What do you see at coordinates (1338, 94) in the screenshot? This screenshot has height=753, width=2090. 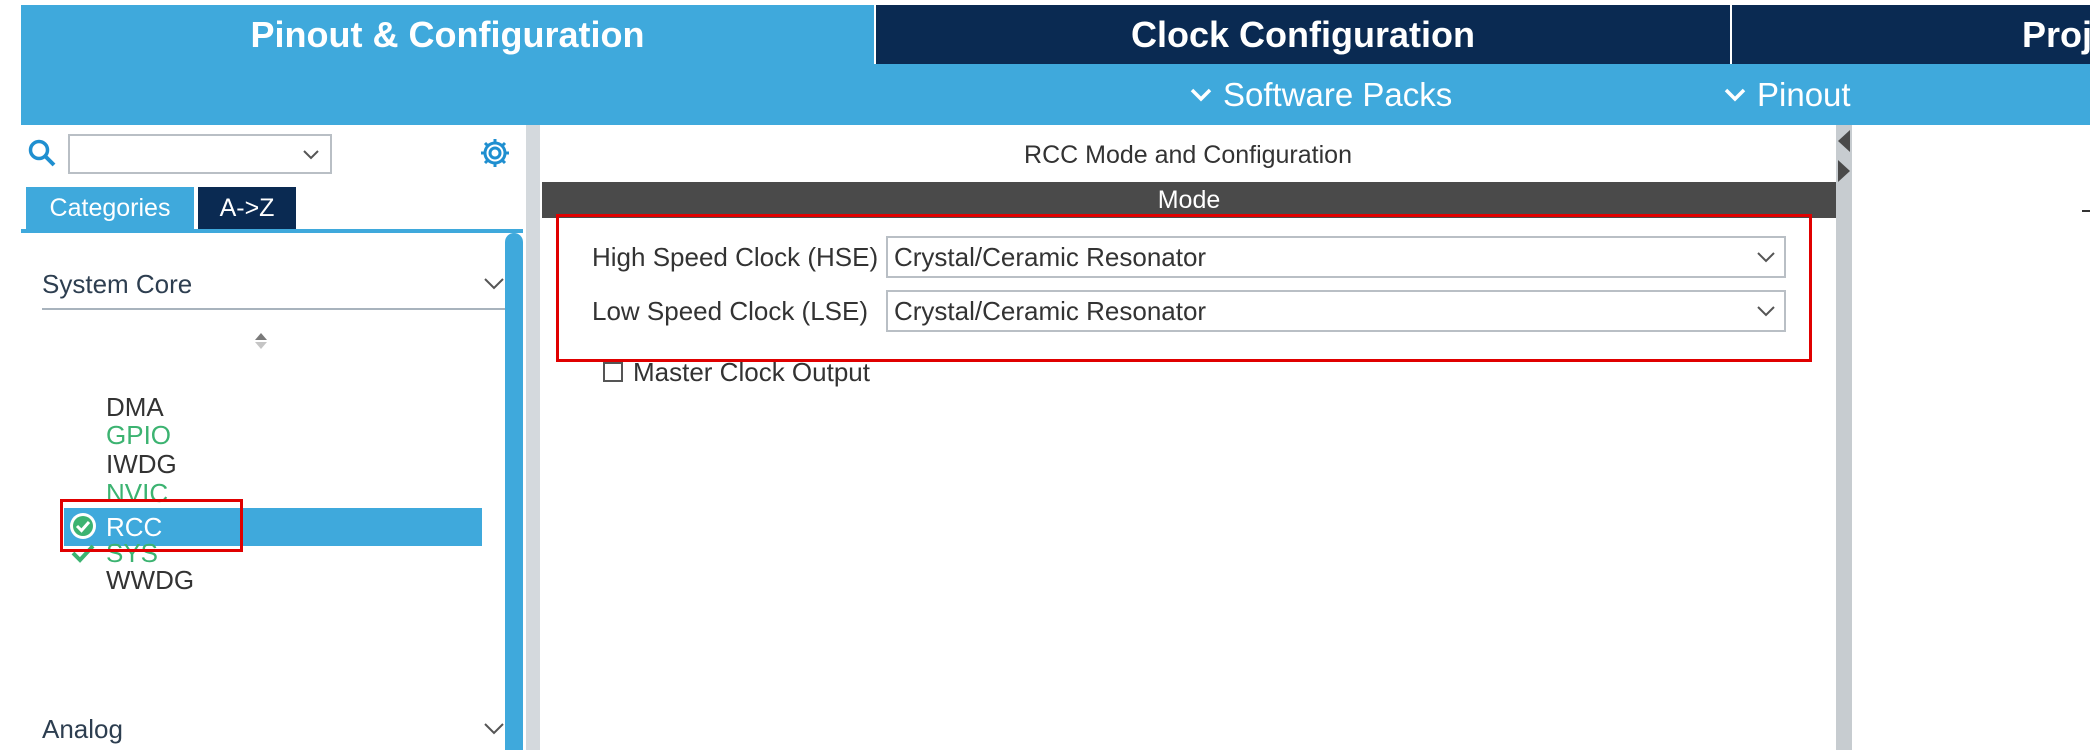 I see `software-packs-label: Software Packs` at bounding box center [1338, 94].